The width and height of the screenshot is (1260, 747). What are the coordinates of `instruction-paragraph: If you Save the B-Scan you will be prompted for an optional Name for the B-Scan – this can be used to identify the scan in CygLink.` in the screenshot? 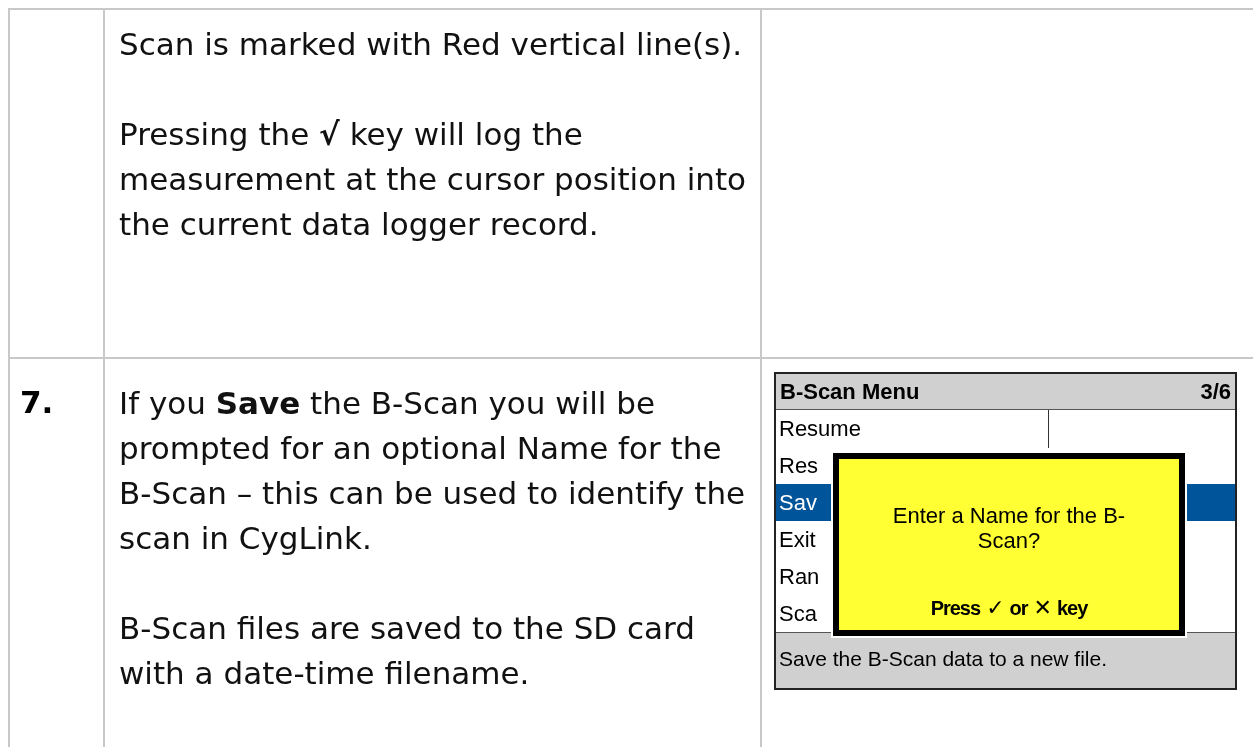 It's located at (433, 471).